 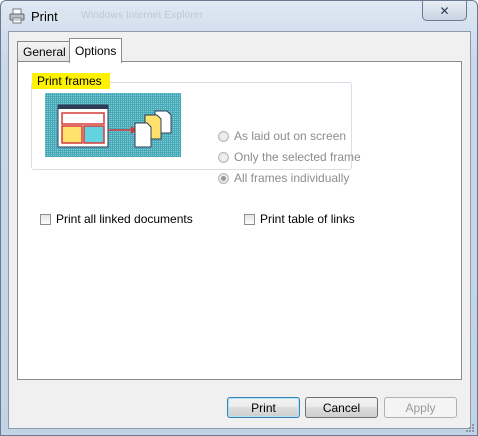 I want to click on radio-as-laid-out-label: As laid out on screen, so click(x=290, y=136).